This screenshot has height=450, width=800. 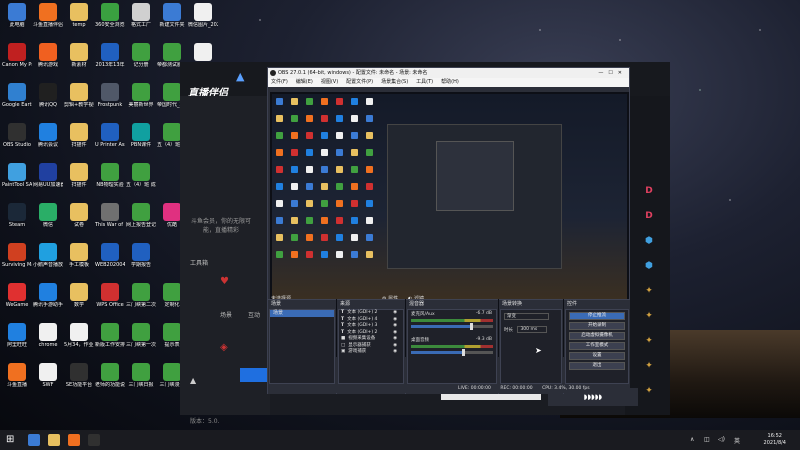 I want to click on desktop-icon: WPS Office, so click(x=110, y=295).